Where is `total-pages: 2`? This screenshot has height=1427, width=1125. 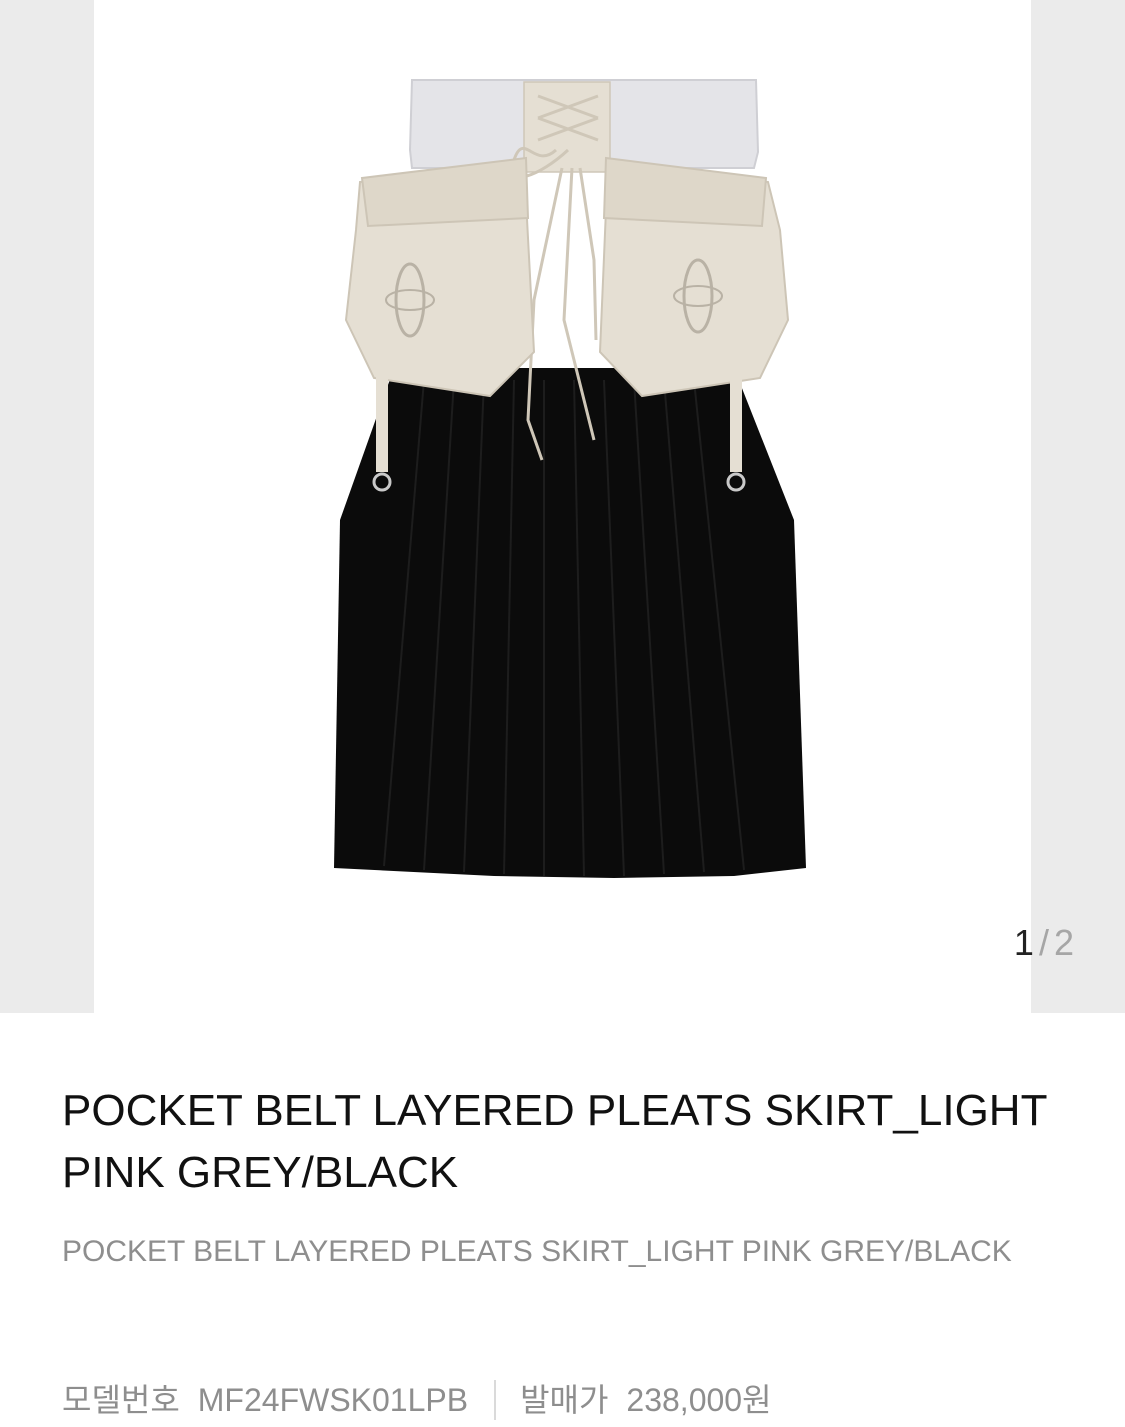
total-pages: 2 is located at coordinates (1064, 942).